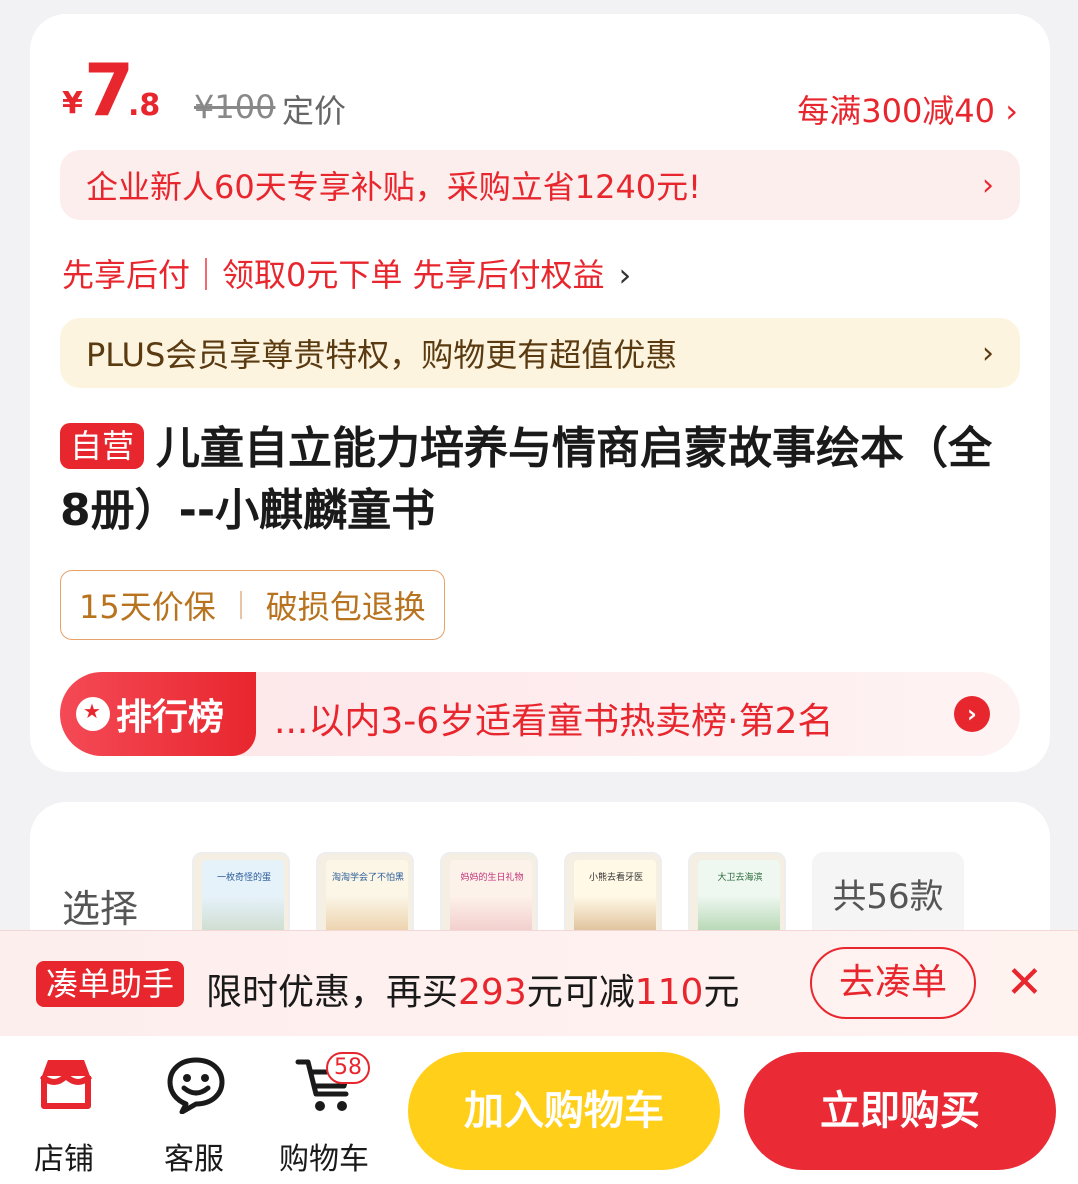 Image resolution: width=1078 pixels, height=1184 pixels. What do you see at coordinates (721, 992) in the screenshot?
I see `helper-text-suffix: 元` at bounding box center [721, 992].